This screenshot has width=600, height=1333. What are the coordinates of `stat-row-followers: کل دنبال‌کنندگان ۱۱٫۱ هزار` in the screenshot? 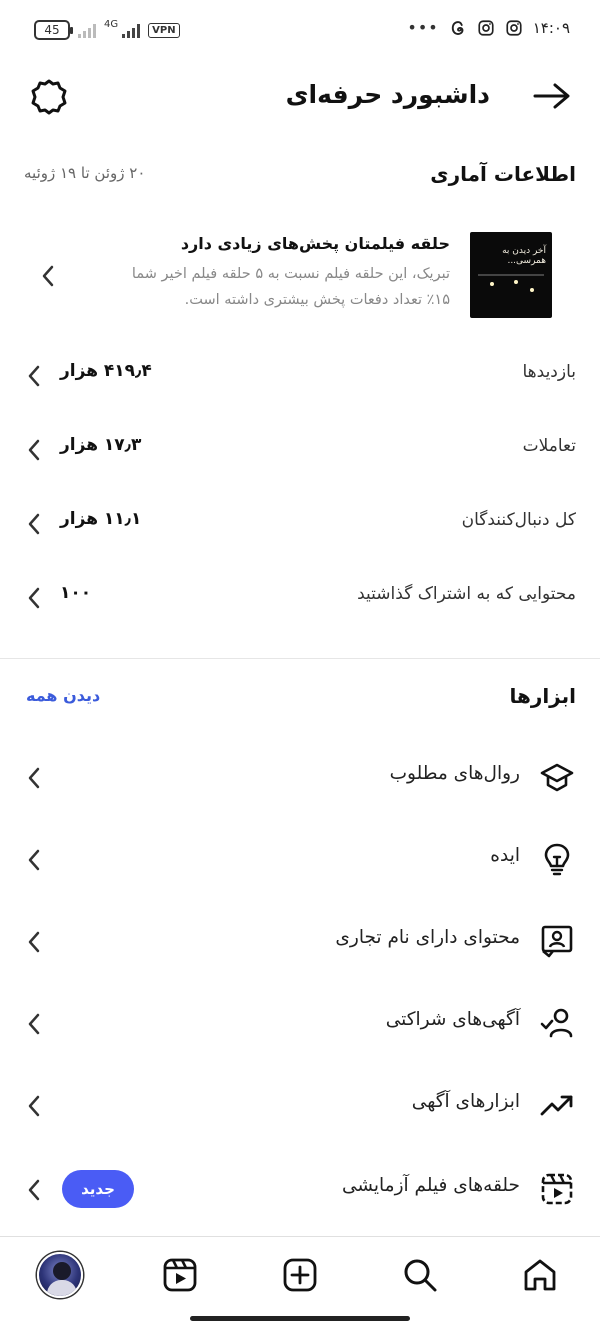 It's located at (300, 522).